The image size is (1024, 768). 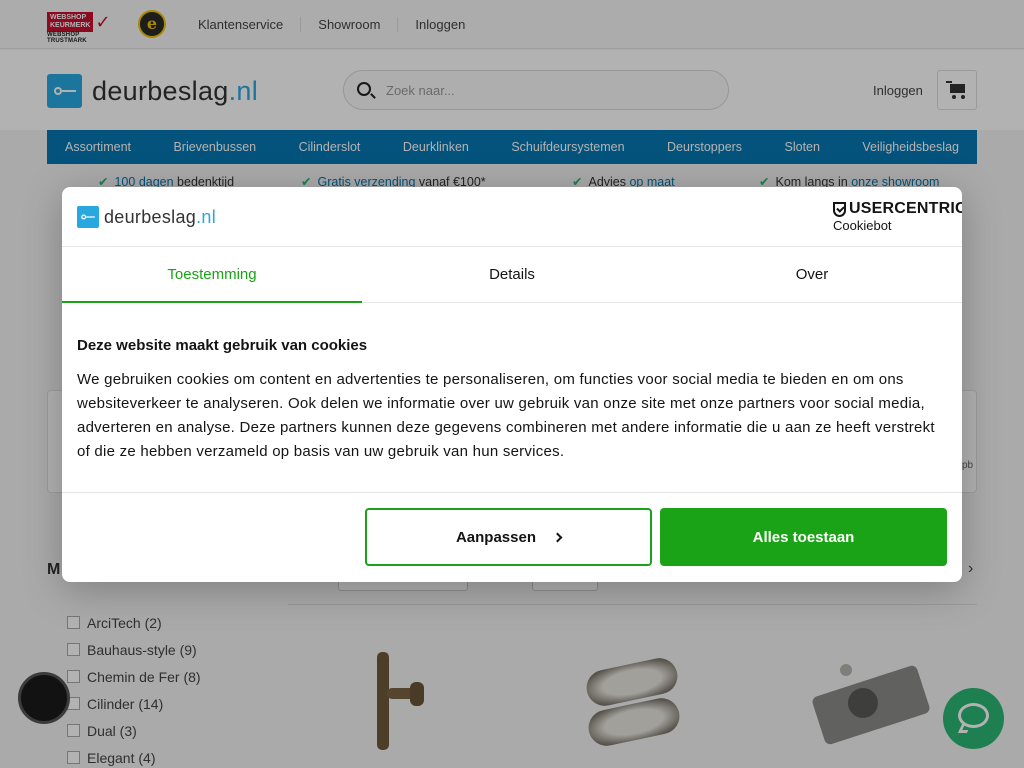 I want to click on allow-all-button: Alles toestaan, so click(x=803, y=537).